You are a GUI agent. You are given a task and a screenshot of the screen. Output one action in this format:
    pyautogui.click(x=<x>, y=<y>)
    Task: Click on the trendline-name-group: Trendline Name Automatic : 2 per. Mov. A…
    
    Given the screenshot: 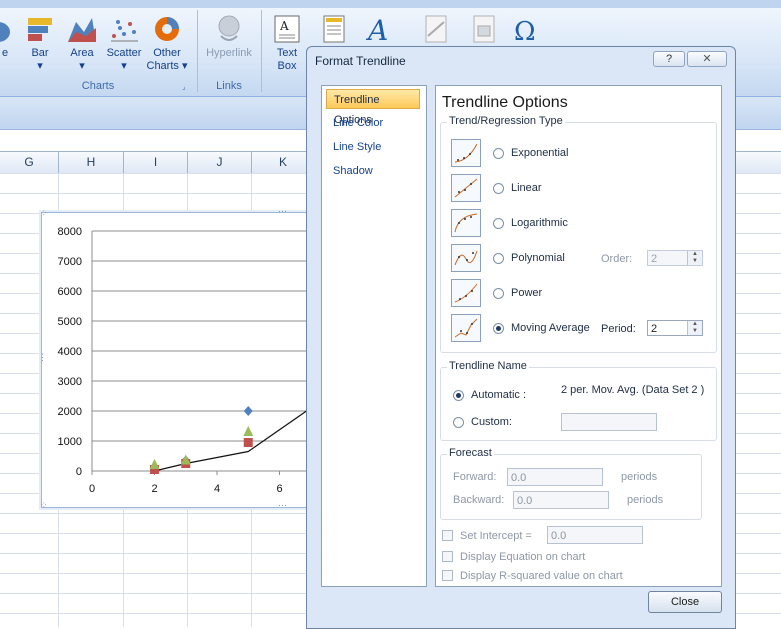 What is the action you would take?
    pyautogui.click(x=578, y=400)
    